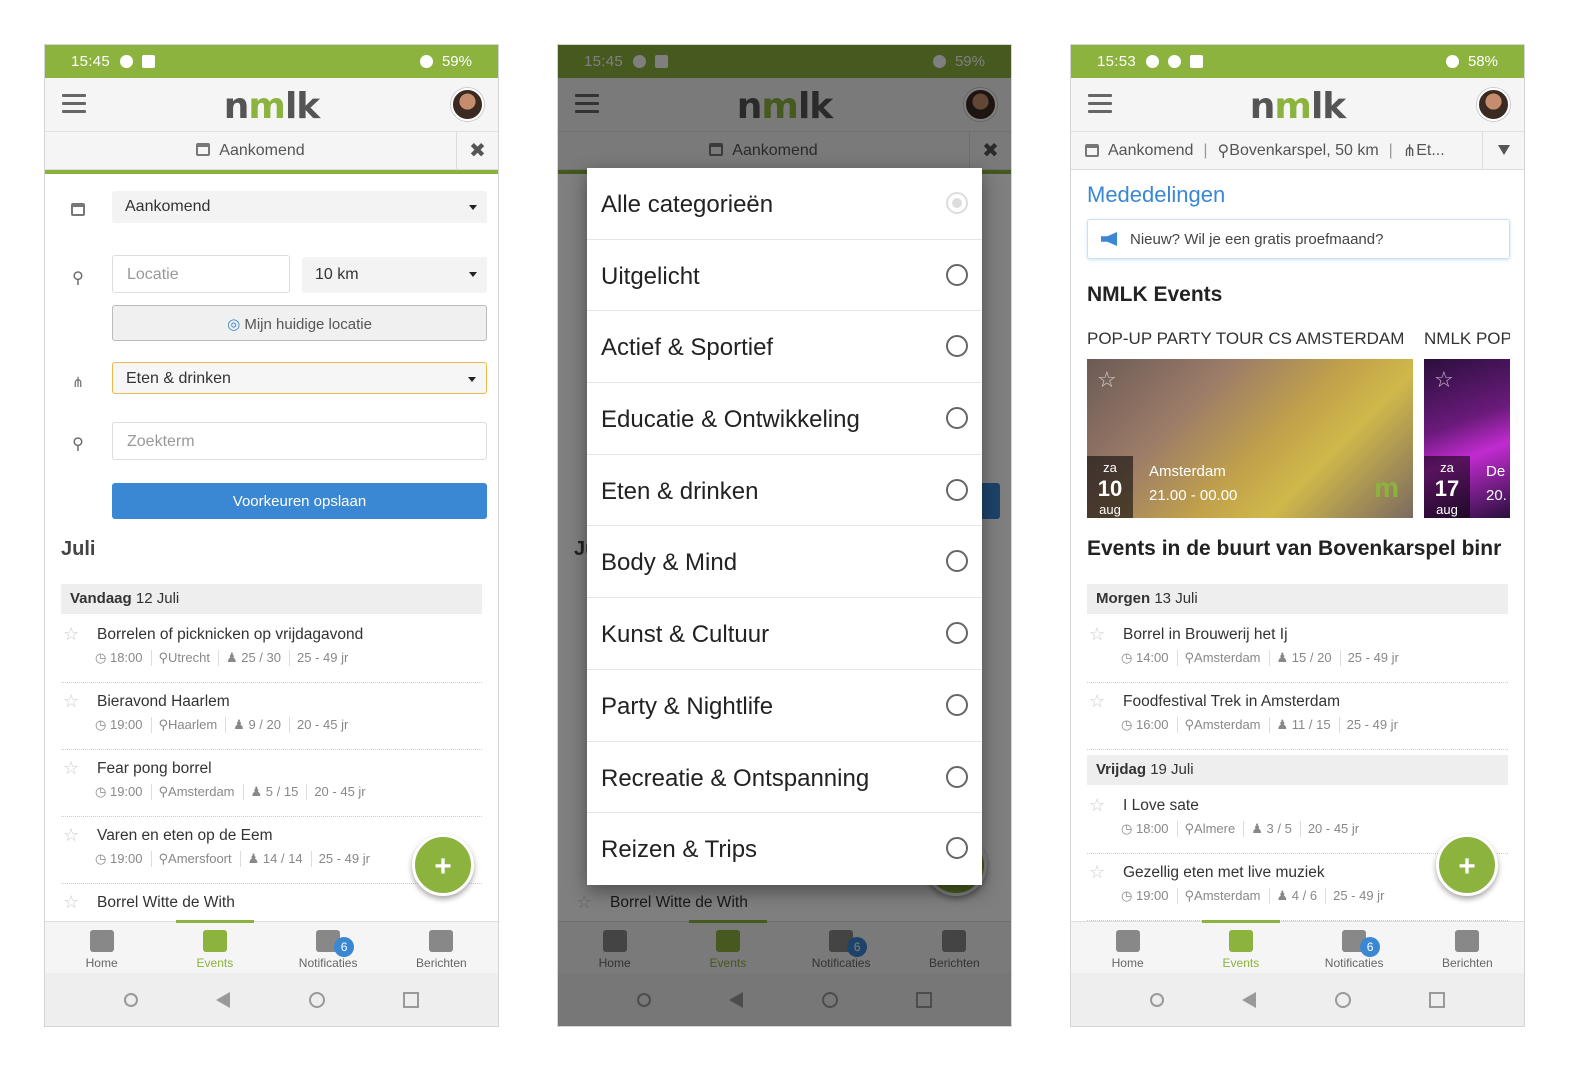  I want to click on close-icon: ✖, so click(477, 150).